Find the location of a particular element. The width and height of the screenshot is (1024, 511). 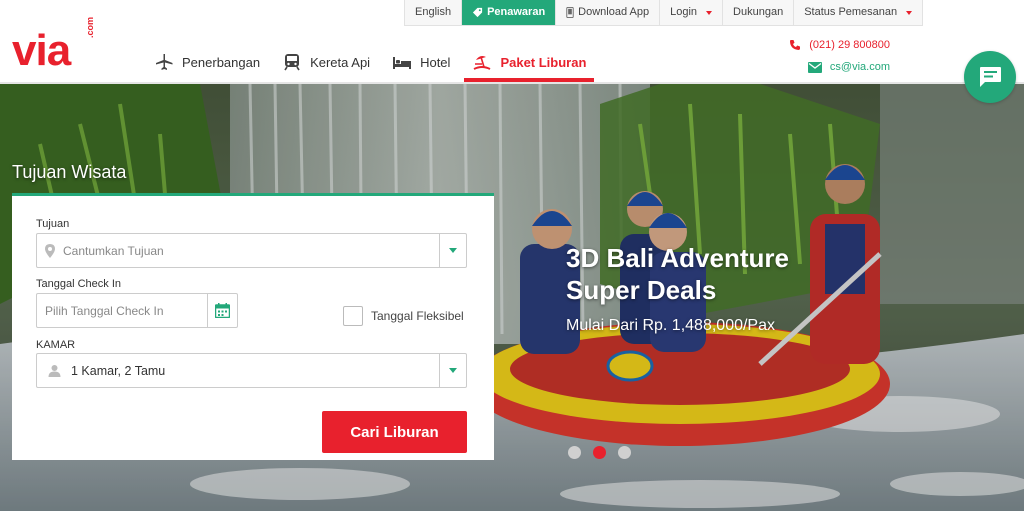

search-panel-title: Tujuan Wisata is located at coordinates (69, 172).